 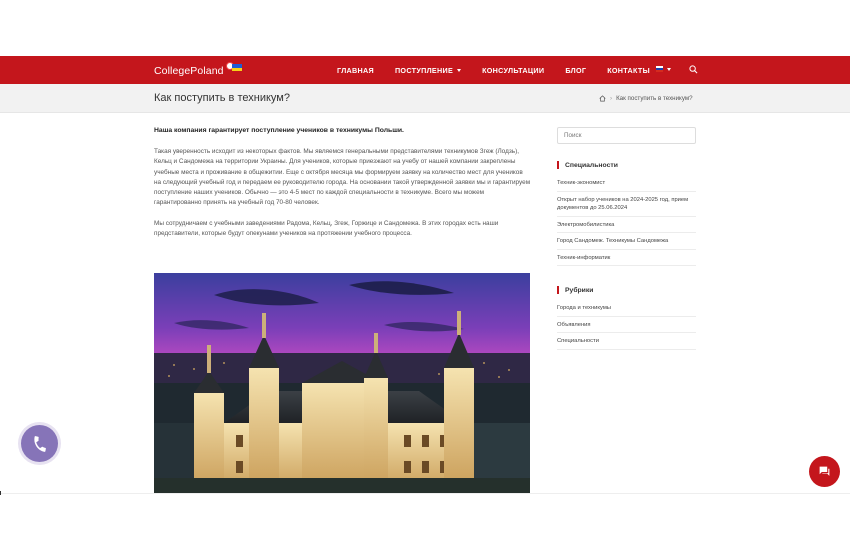 I want to click on list-item: Объявления, so click(x=626, y=325).